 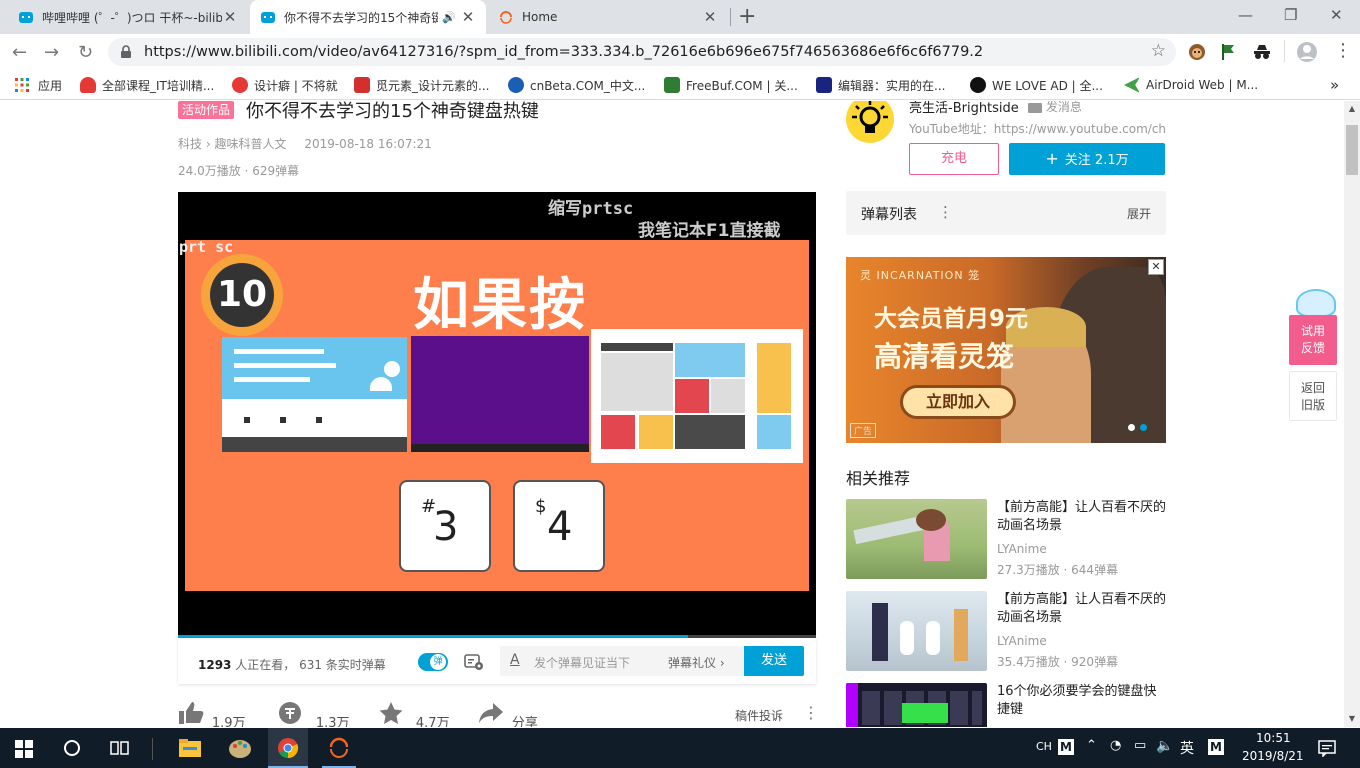 What do you see at coordinates (1156, 267) in the screenshot?
I see `ad-close-icon: ✕` at bounding box center [1156, 267].